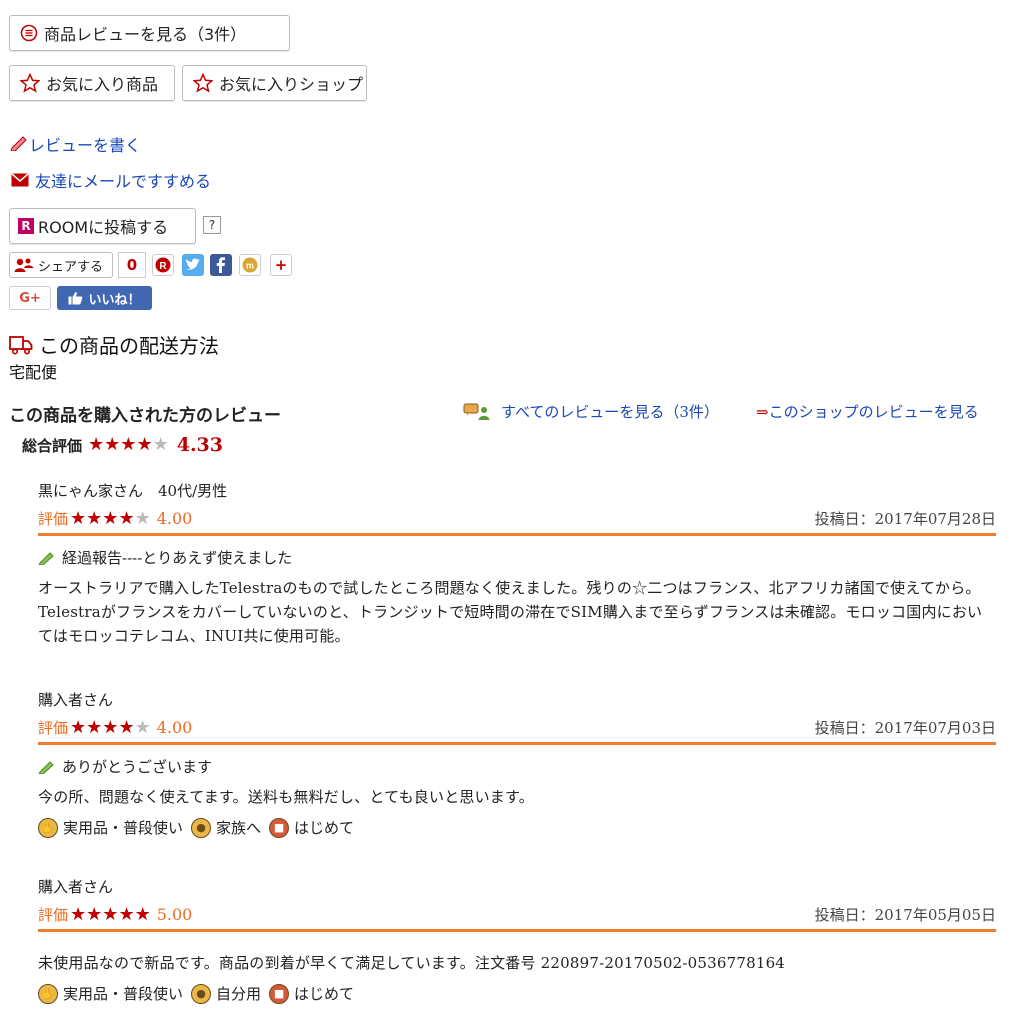 The image size is (1024, 1019). What do you see at coordinates (71, 267) in the screenshot?
I see `share-label: シェアする` at bounding box center [71, 267].